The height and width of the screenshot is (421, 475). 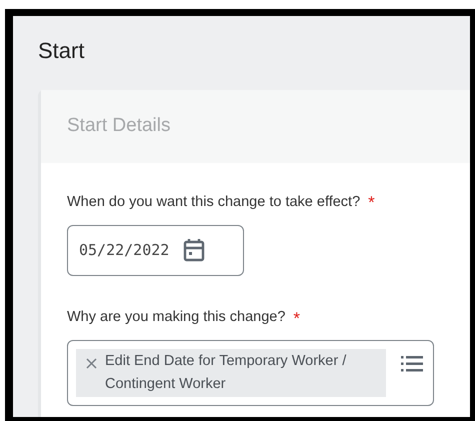 I want to click on page-title: Start, so click(x=62, y=51).